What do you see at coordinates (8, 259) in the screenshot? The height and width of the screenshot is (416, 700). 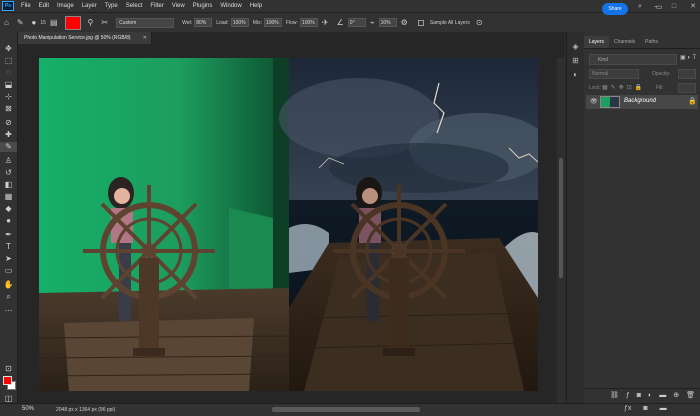 I see `path-selection-tool-icon: ➤` at bounding box center [8, 259].